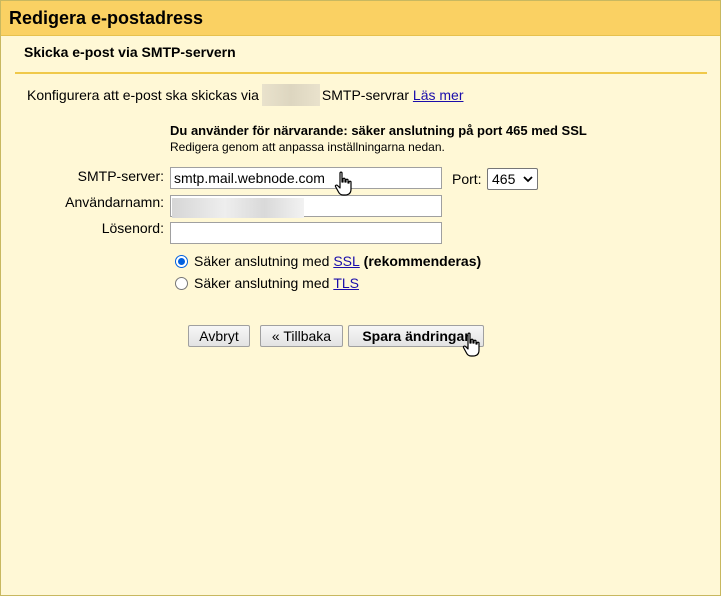  What do you see at coordinates (306, 233) in the screenshot?
I see `password-input` at bounding box center [306, 233].